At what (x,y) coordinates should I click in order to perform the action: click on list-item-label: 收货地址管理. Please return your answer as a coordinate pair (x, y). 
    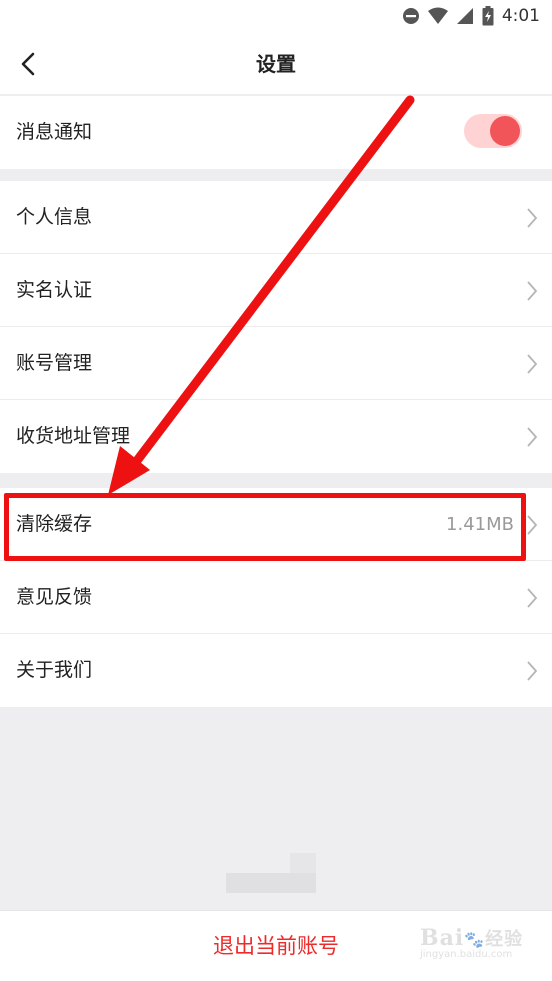
    Looking at the image, I should click on (73, 436).